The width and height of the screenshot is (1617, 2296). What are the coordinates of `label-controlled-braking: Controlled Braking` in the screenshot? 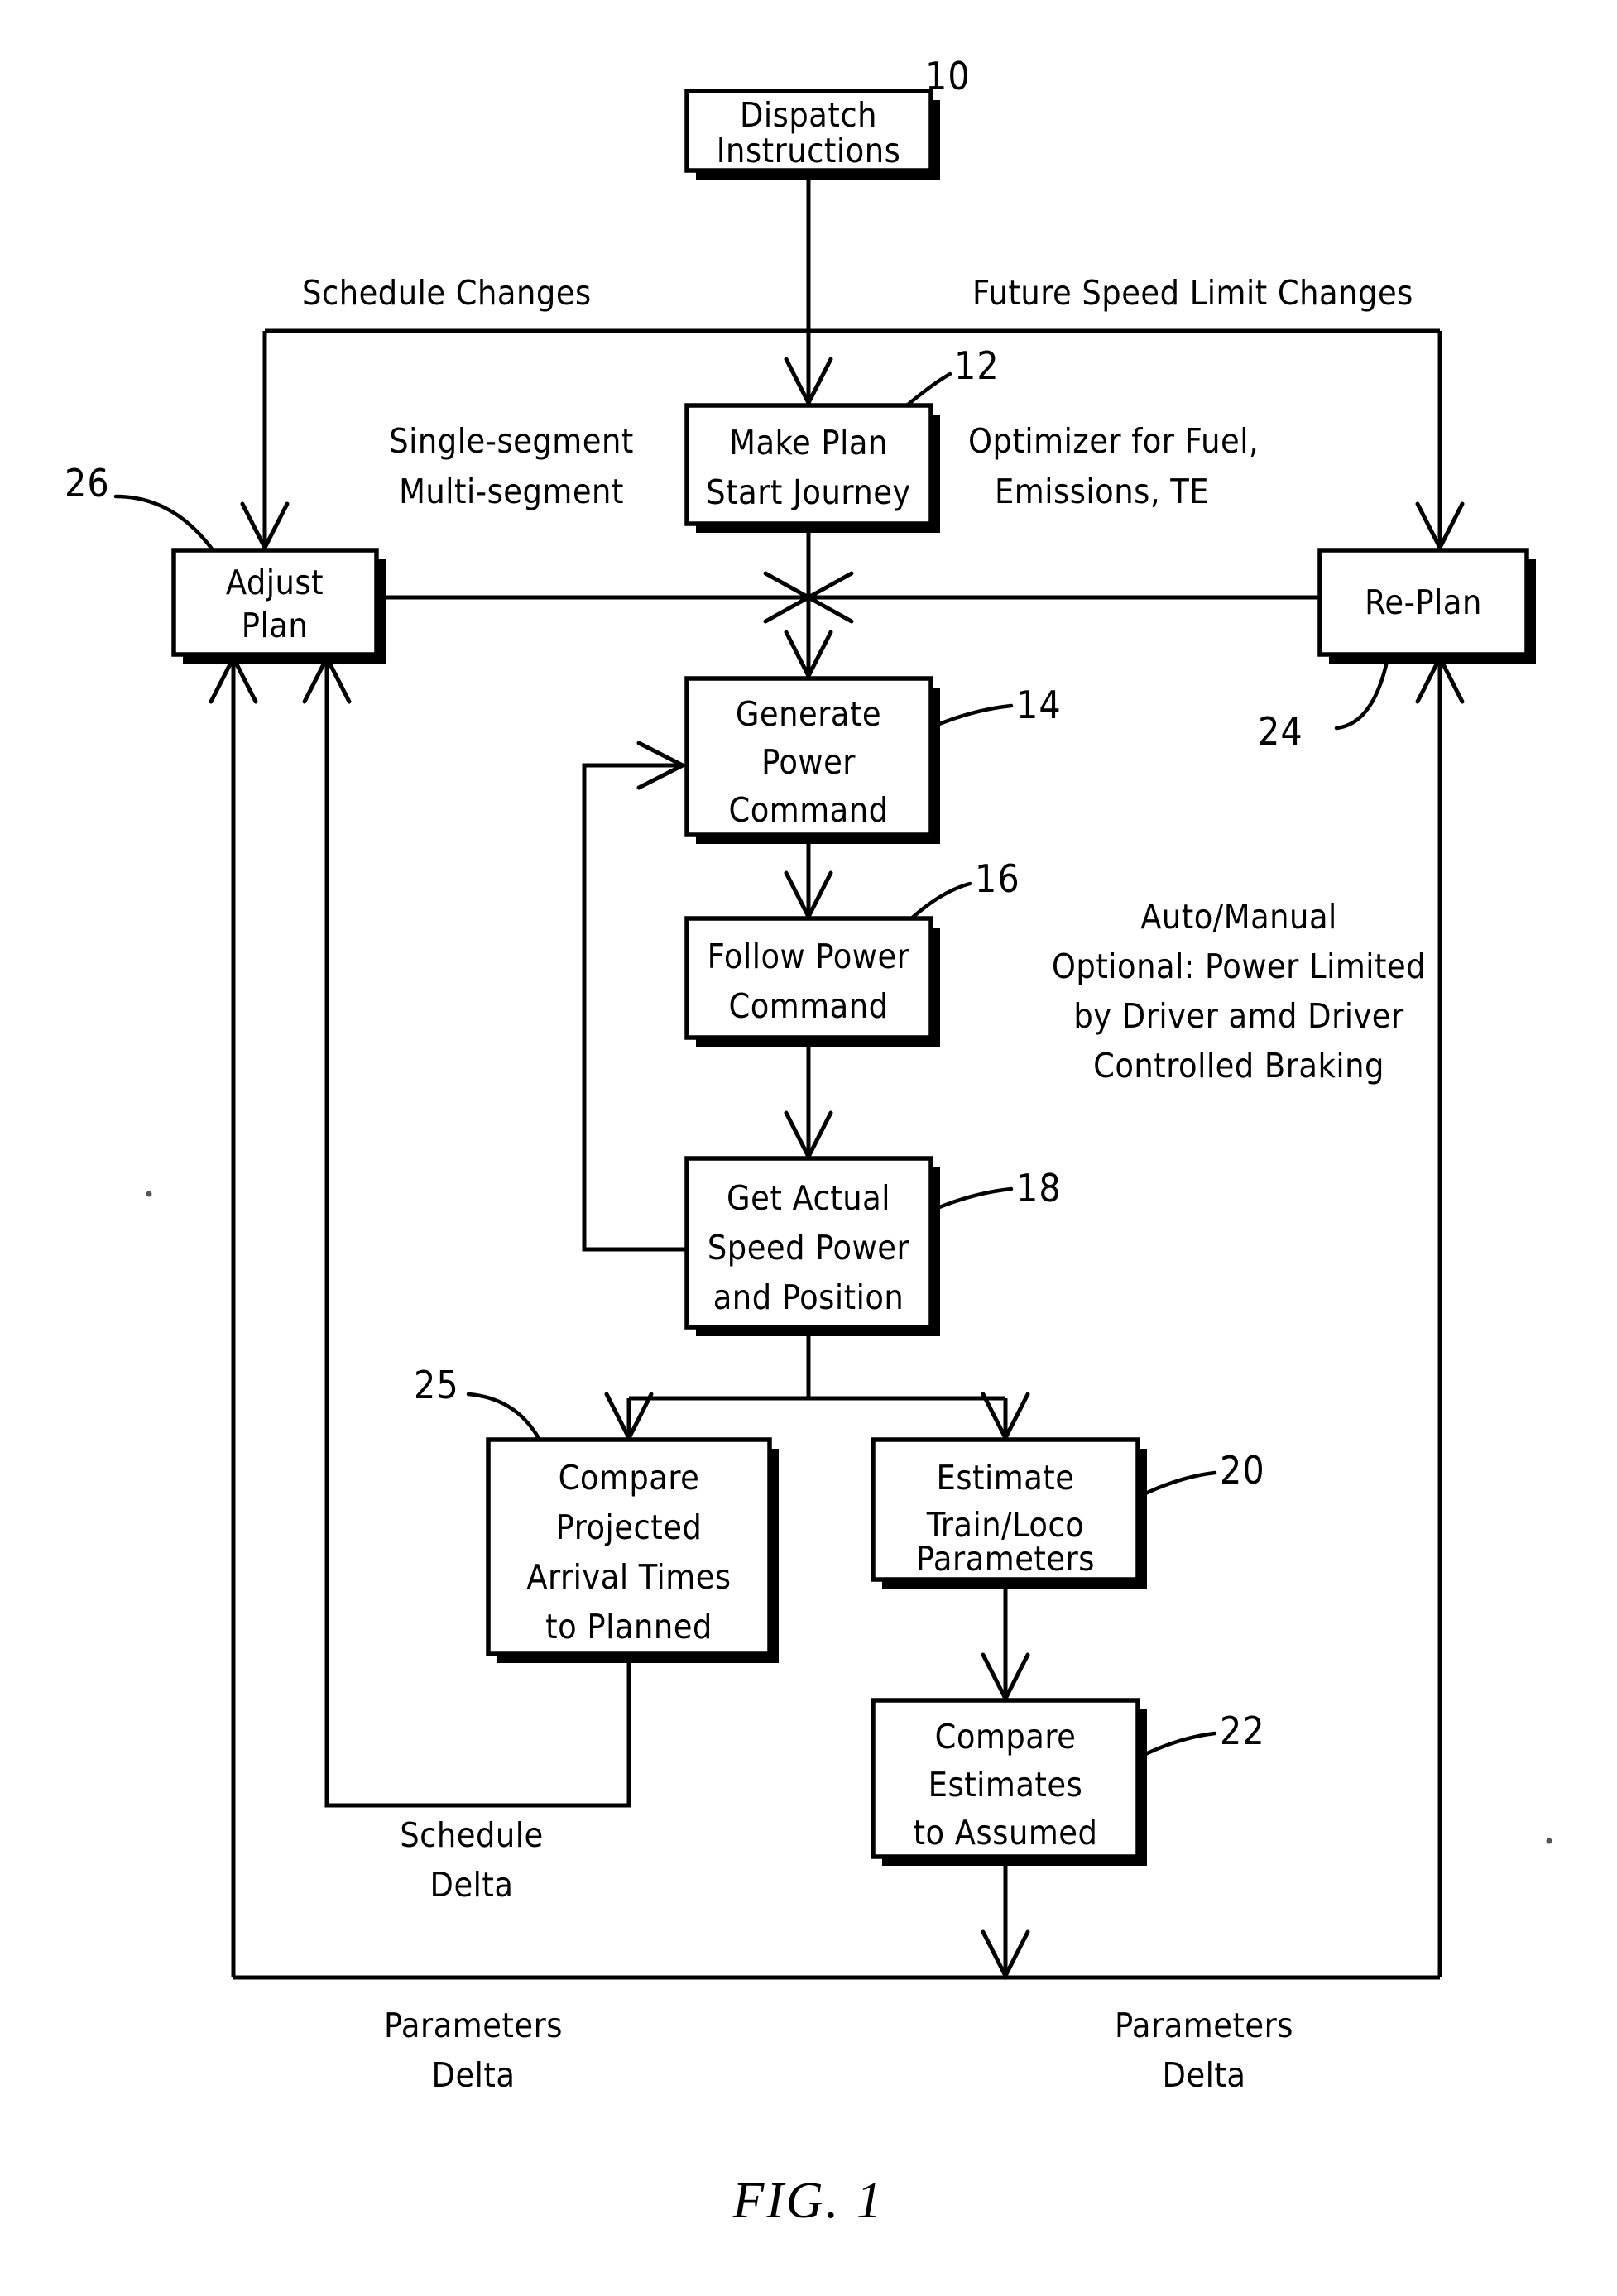 It's located at (1238, 1066).